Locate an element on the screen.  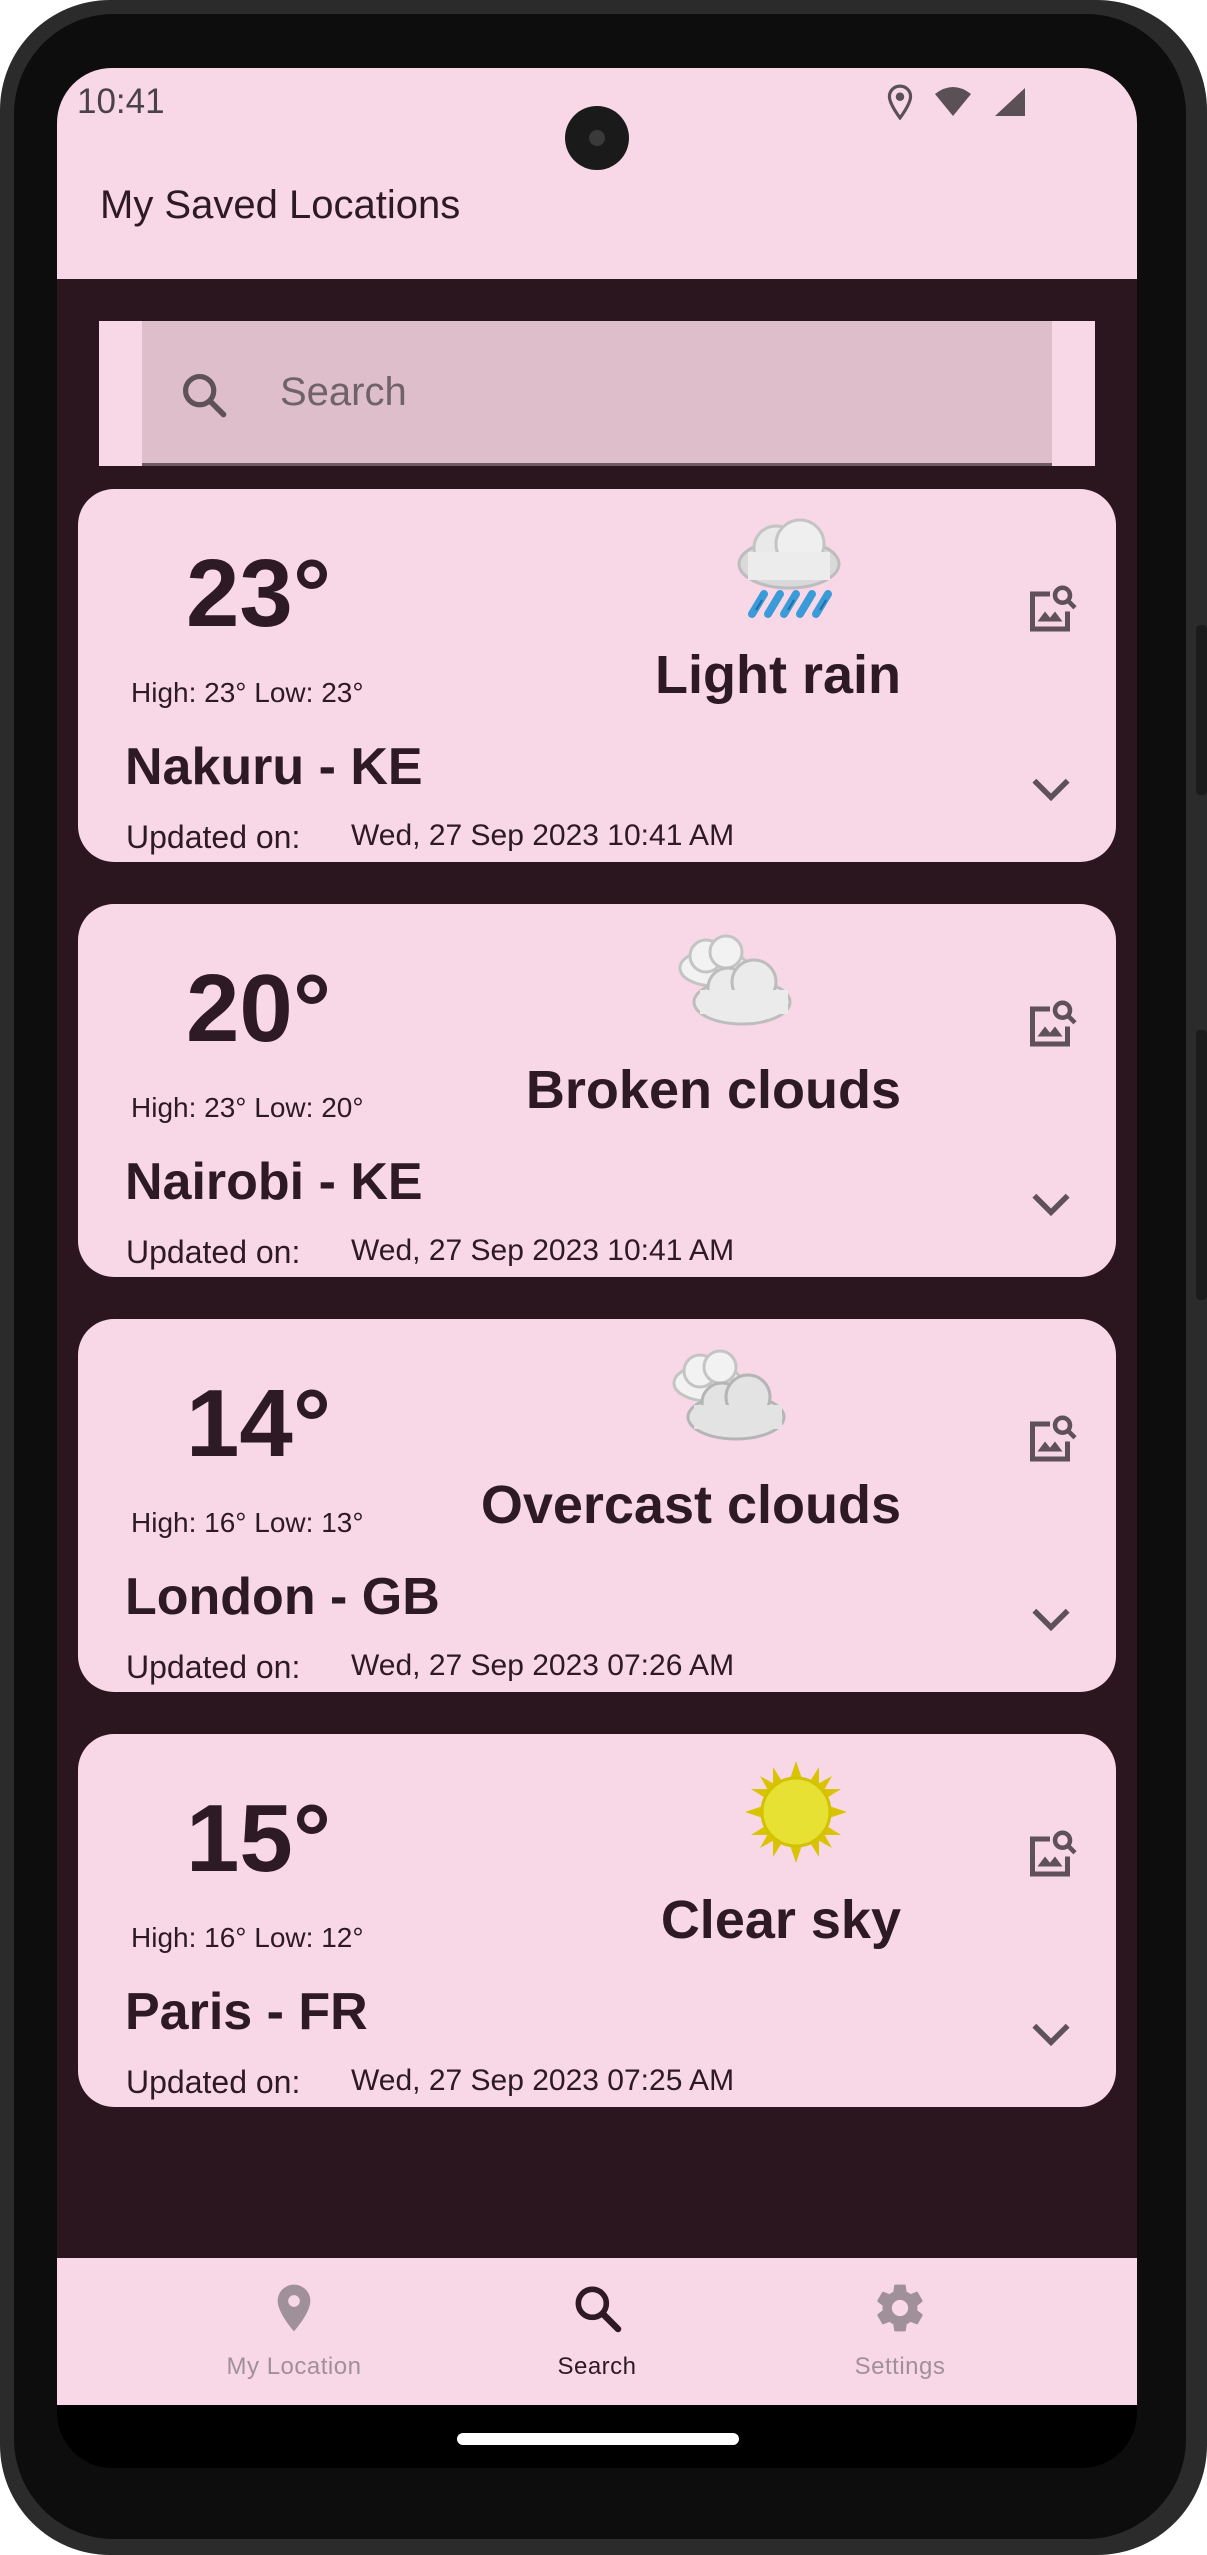
clear-sky-icon is located at coordinates (796, 1812).